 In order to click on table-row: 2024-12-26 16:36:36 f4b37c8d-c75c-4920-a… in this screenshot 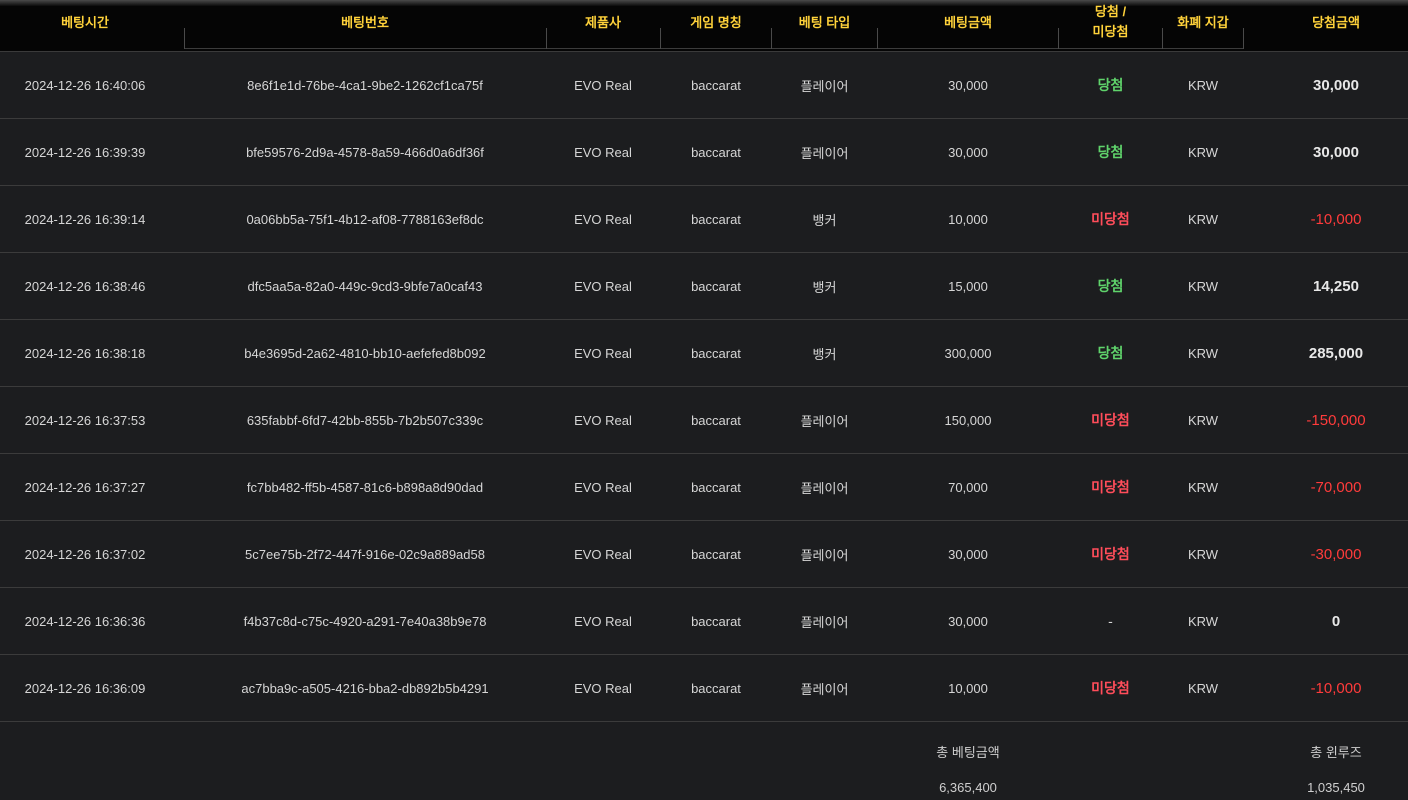, I will do `click(704, 621)`.